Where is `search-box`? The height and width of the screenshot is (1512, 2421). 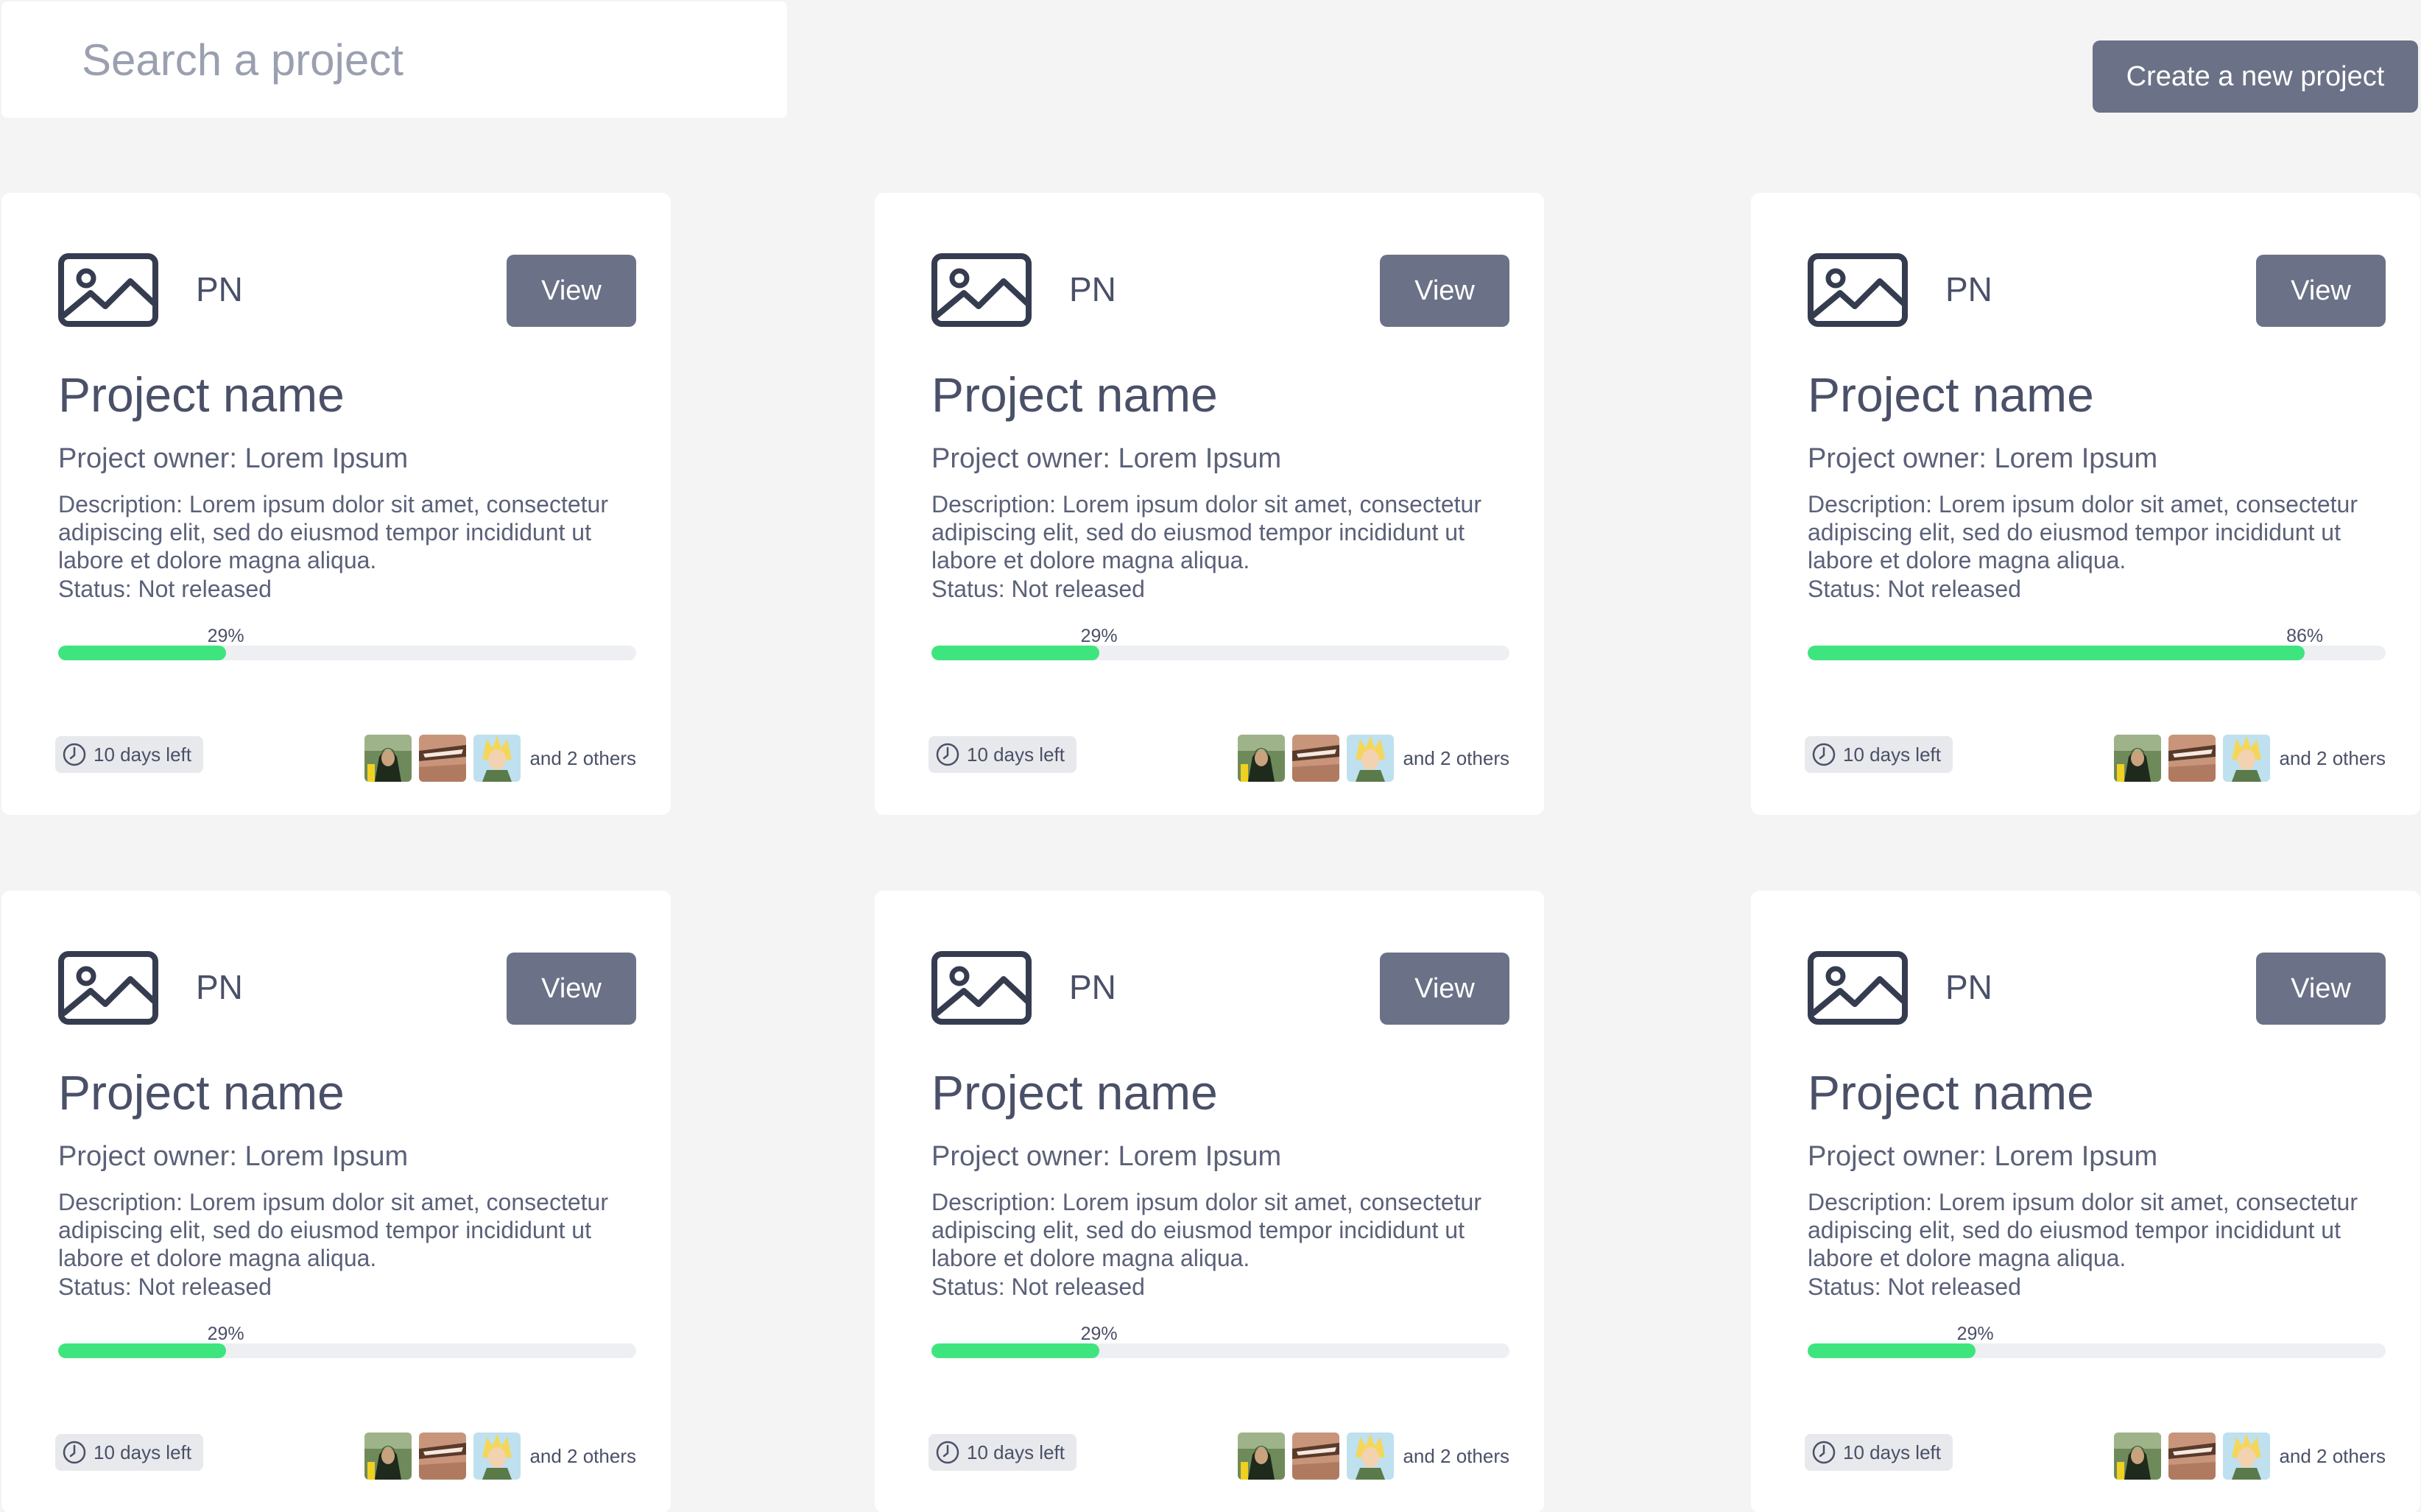
search-box is located at coordinates (394, 59).